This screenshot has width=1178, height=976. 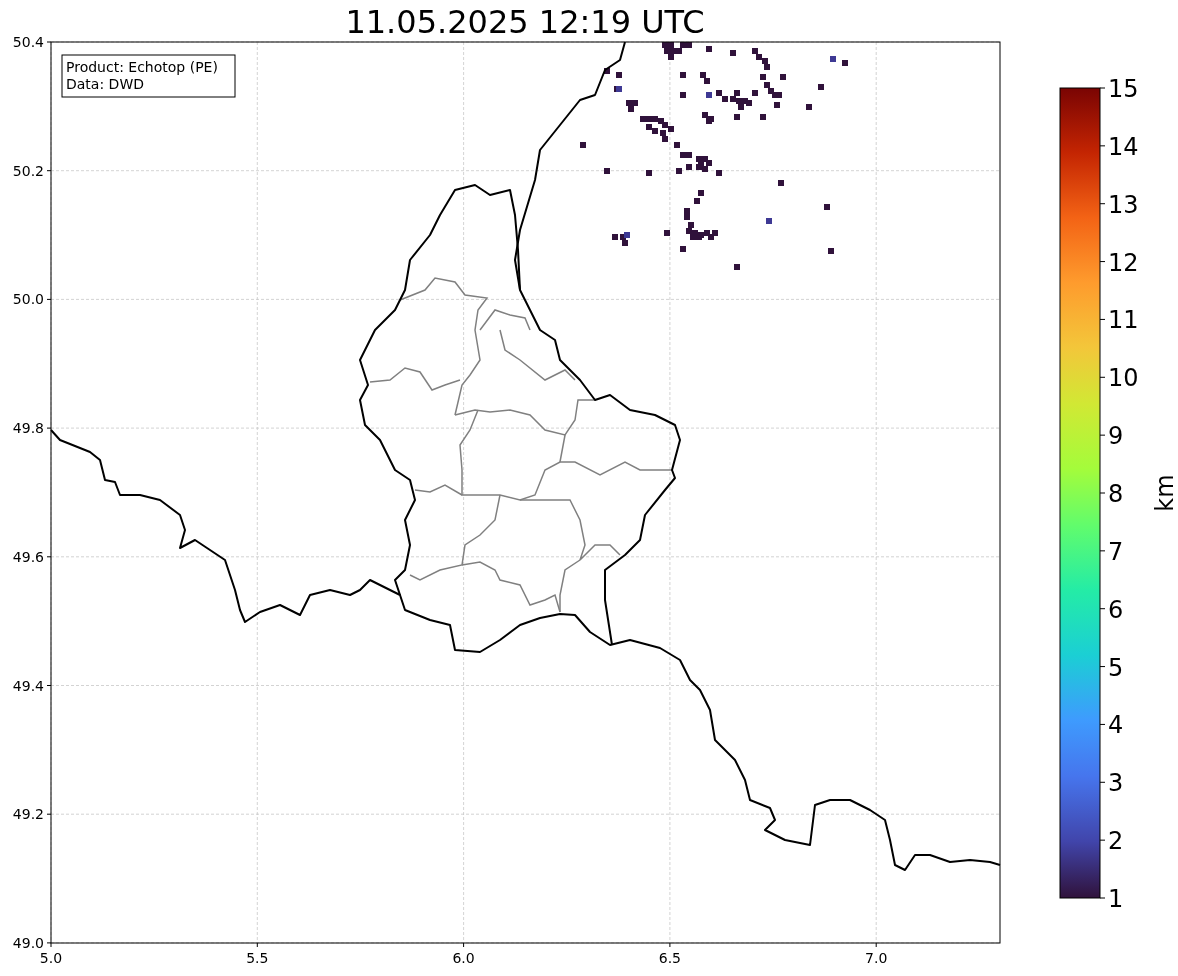 What do you see at coordinates (28, 556) in the screenshot?
I see `y-axis-tick-label: 49.6` at bounding box center [28, 556].